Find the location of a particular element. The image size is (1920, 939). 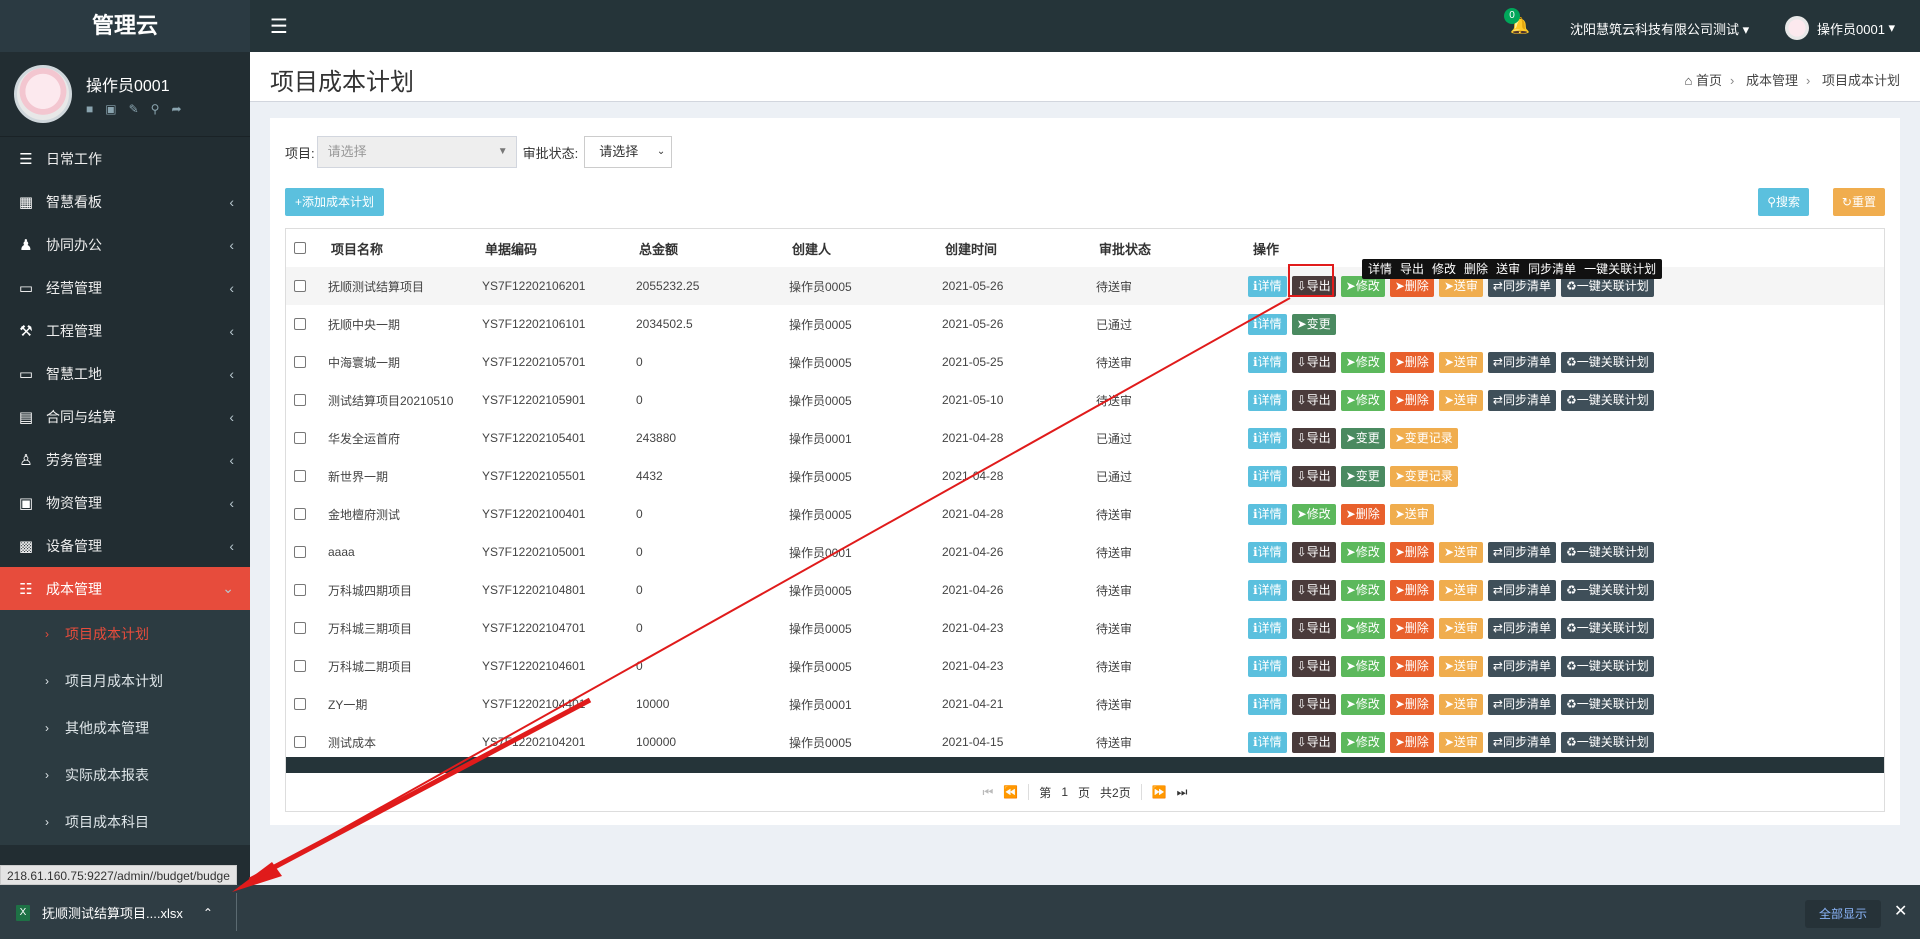

company-dropdown: 沈阳慧筑云科技有限公司测试 ▾ is located at coordinates (1659, 28).